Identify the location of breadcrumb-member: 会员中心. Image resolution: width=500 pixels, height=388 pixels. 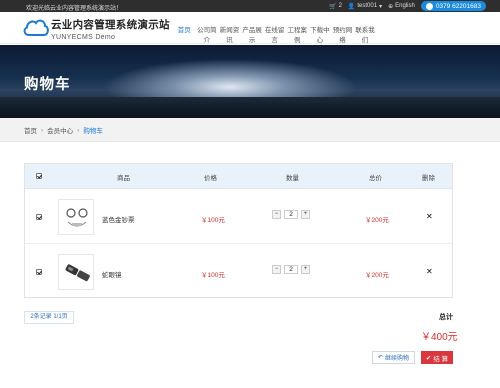
(60, 130).